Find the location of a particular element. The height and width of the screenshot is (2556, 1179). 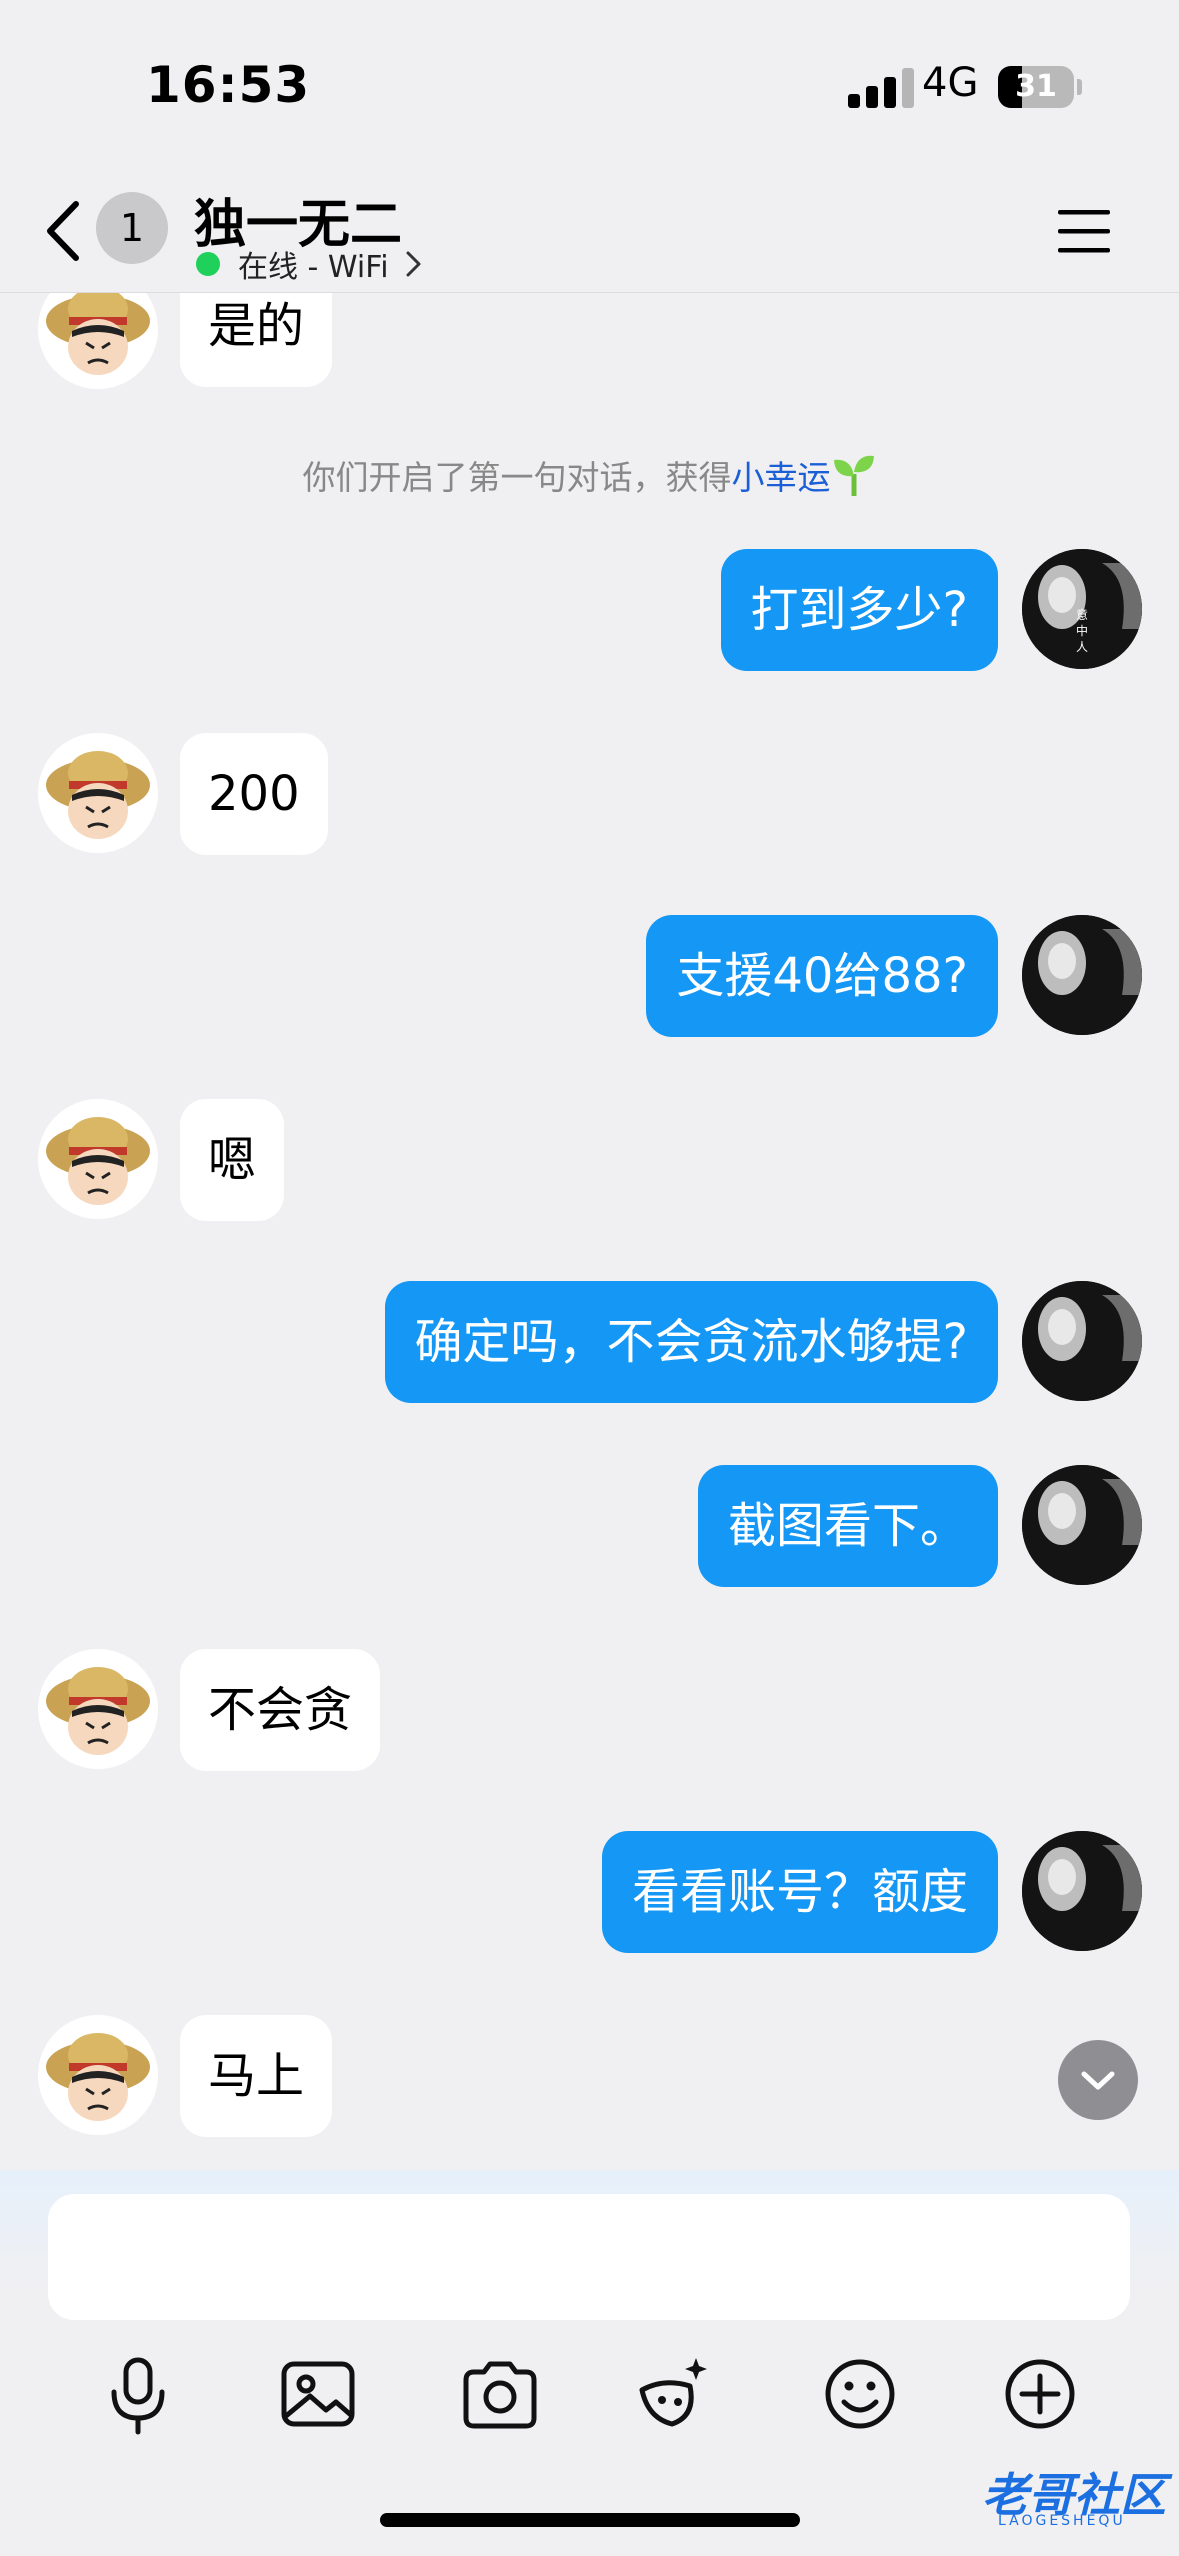

battery-icon: 31 is located at coordinates (1036, 87).